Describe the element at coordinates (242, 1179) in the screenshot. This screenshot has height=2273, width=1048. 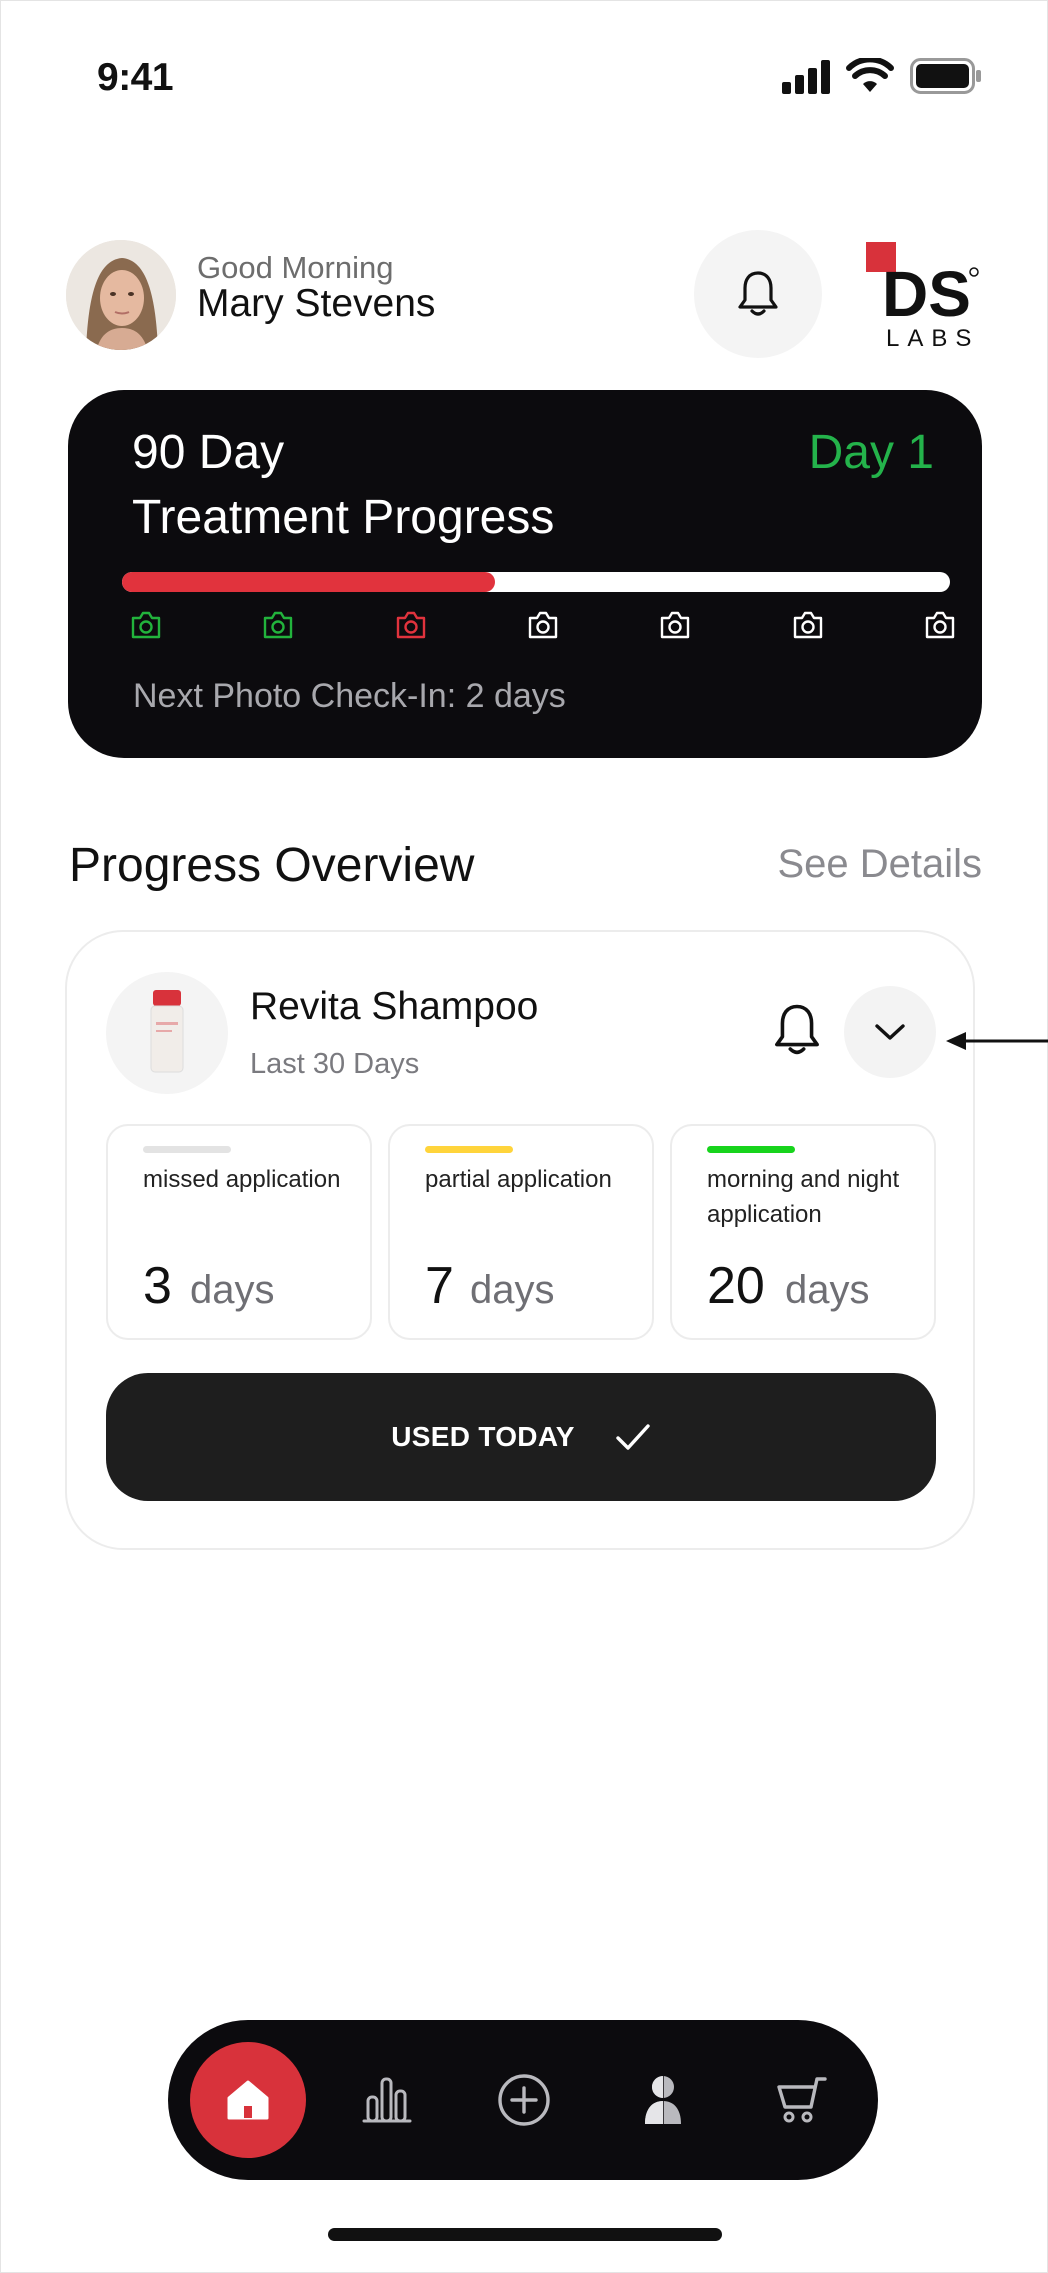
I see `stat-label: missed application` at that location.